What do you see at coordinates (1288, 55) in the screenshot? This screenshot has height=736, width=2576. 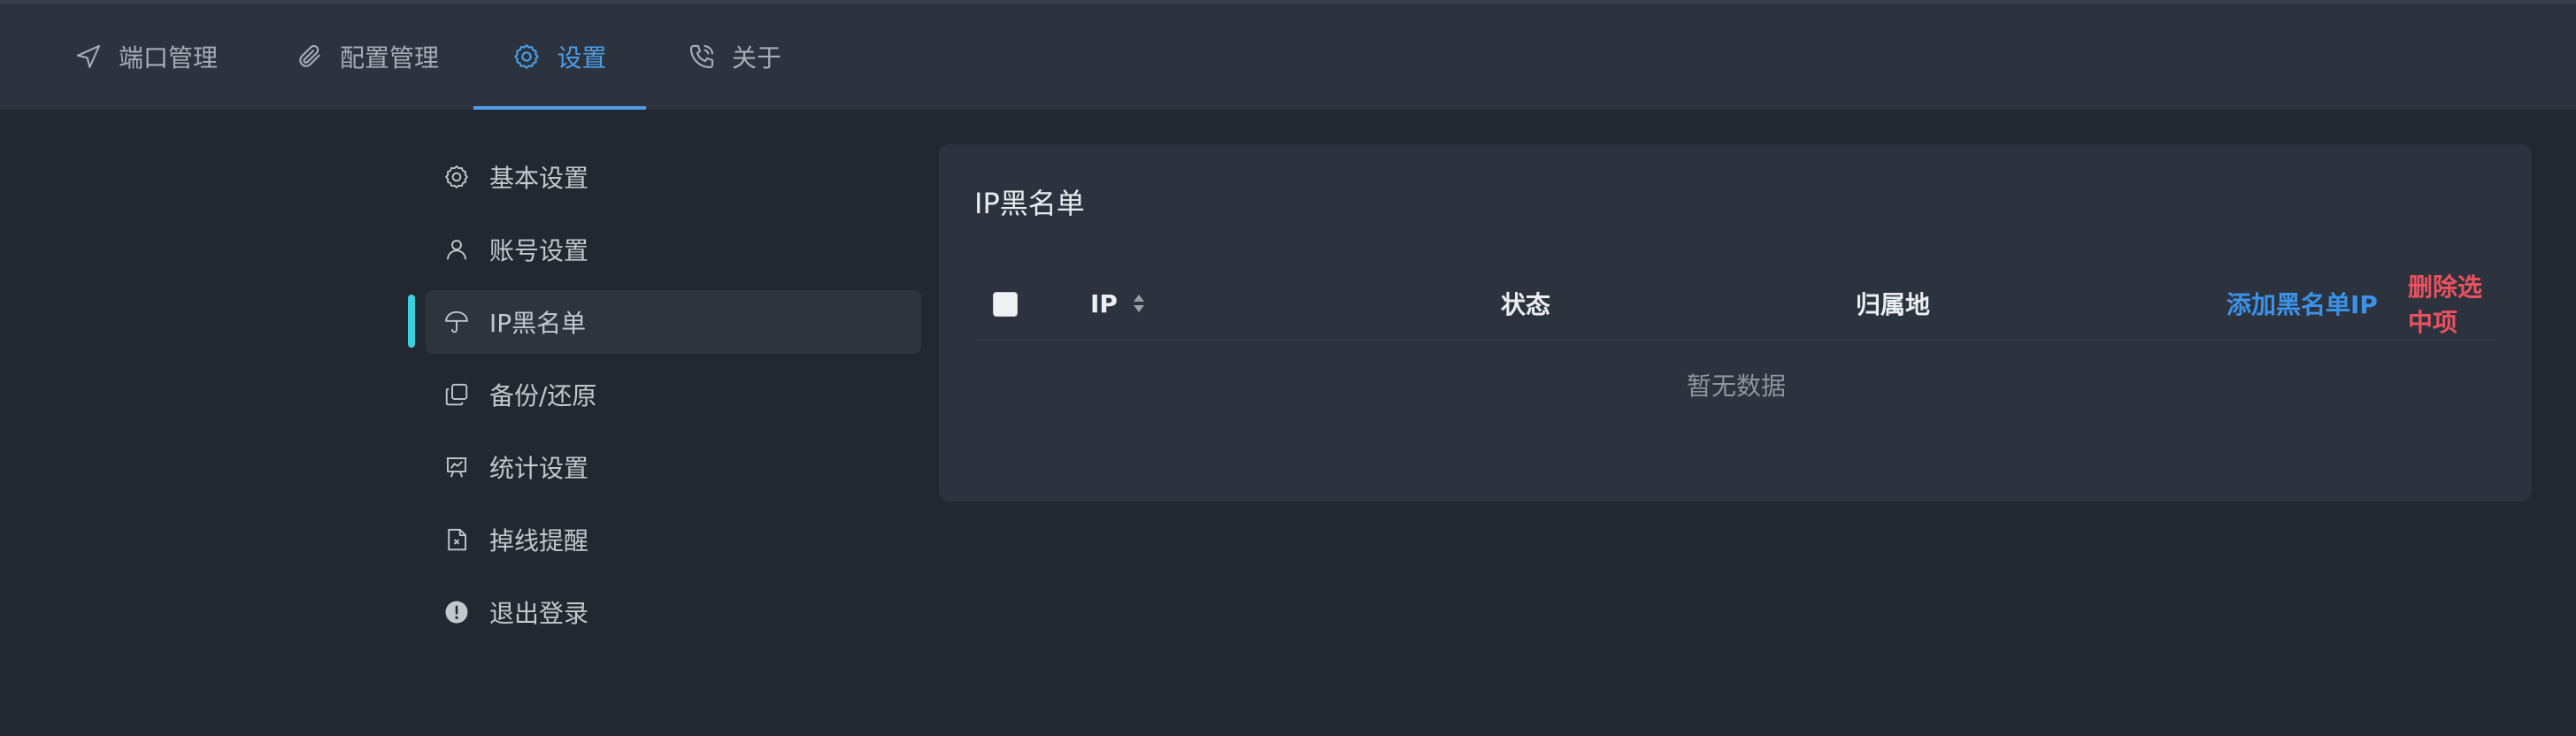 I see `top-nav: 端口管理 配置管理 设置 关于` at bounding box center [1288, 55].